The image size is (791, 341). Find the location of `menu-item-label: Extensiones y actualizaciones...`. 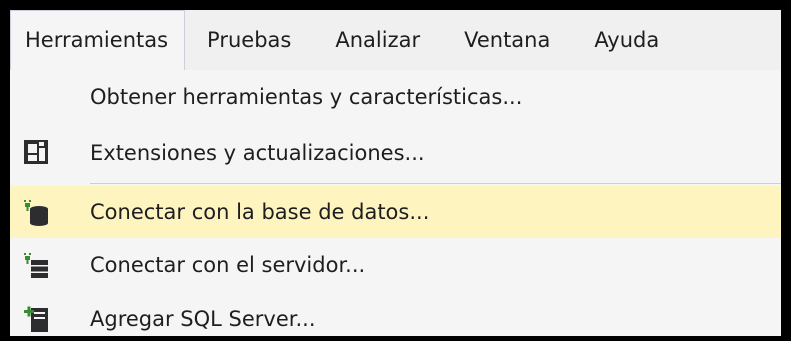

menu-item-label: Extensiones y actualizaciones... is located at coordinates (257, 153).